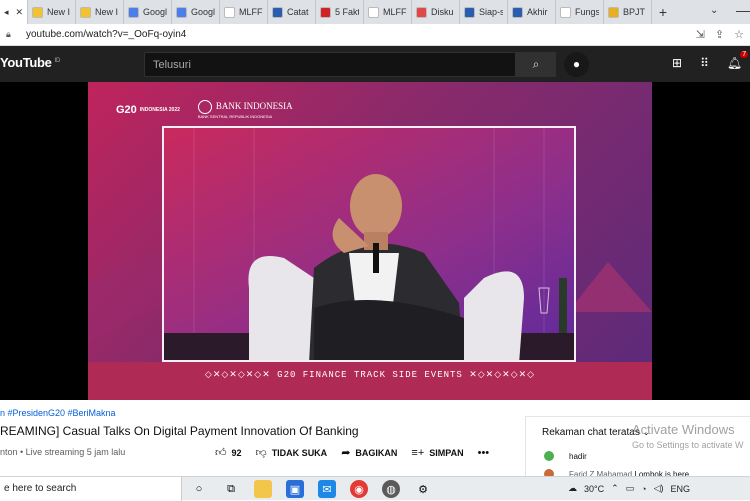 The width and height of the screenshot is (750, 501). What do you see at coordinates (19, 12) in the screenshot?
I see `close-tab-icon: ✕` at bounding box center [19, 12].